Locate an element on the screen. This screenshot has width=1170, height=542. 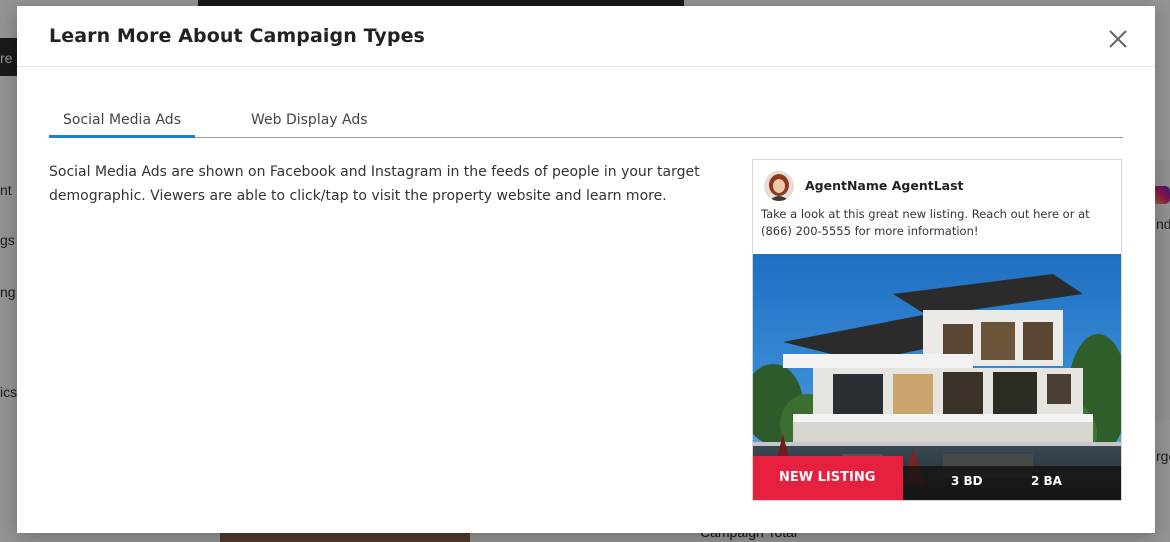
modal-title: Learn More About Campaign Types is located at coordinates (237, 36).